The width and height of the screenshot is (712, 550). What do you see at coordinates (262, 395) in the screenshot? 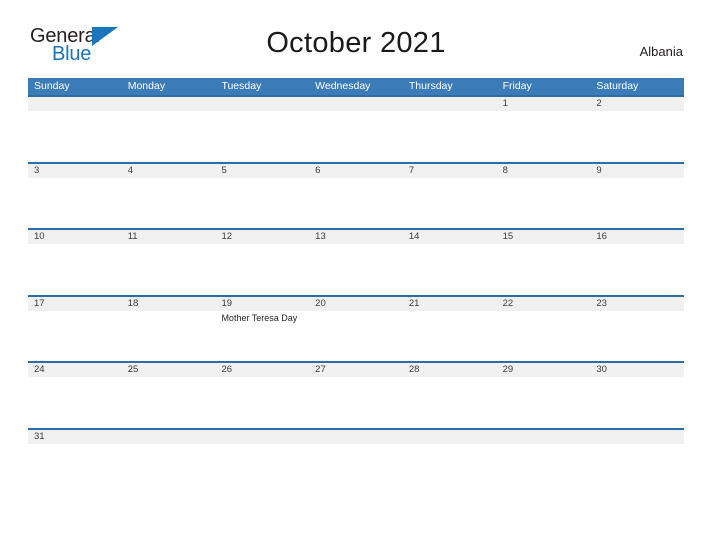
I see `calendar-day-cell: 26` at bounding box center [262, 395].